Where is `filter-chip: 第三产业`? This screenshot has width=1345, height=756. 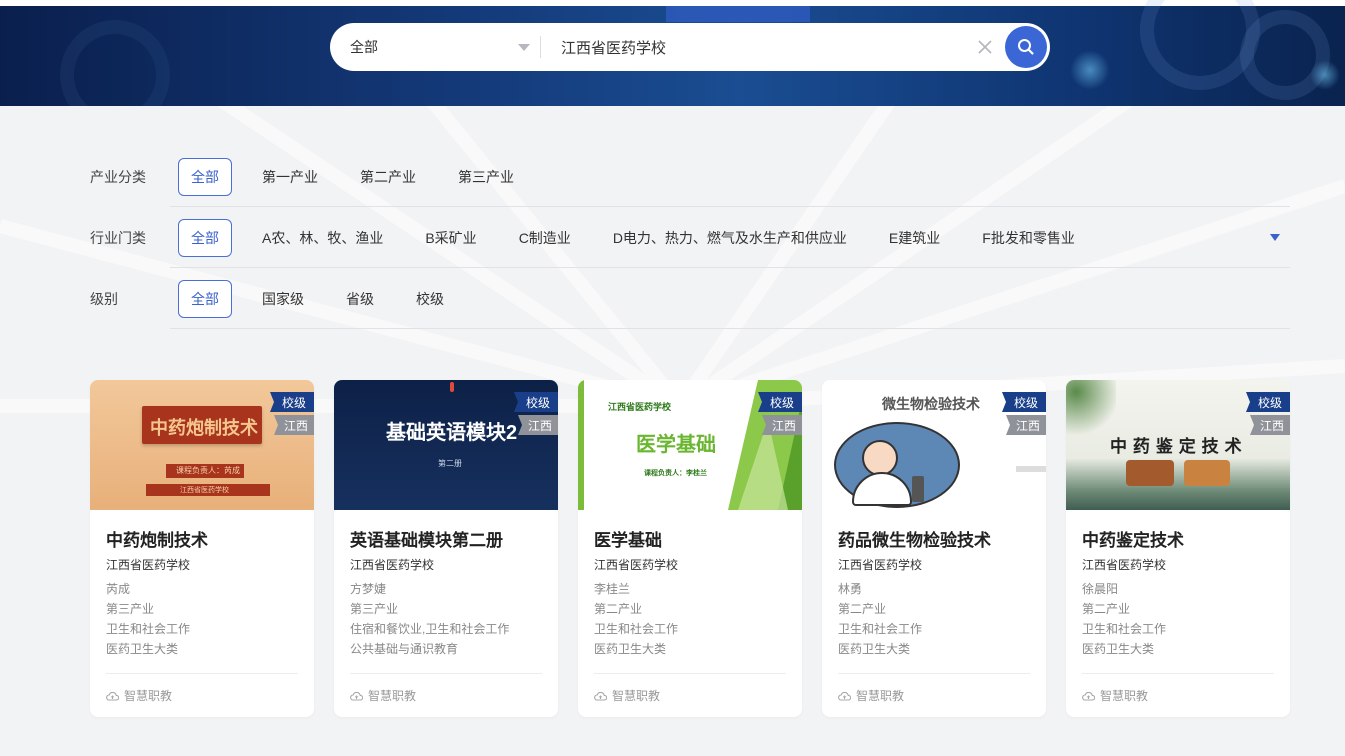
filter-chip: 第三产业 is located at coordinates (486, 177).